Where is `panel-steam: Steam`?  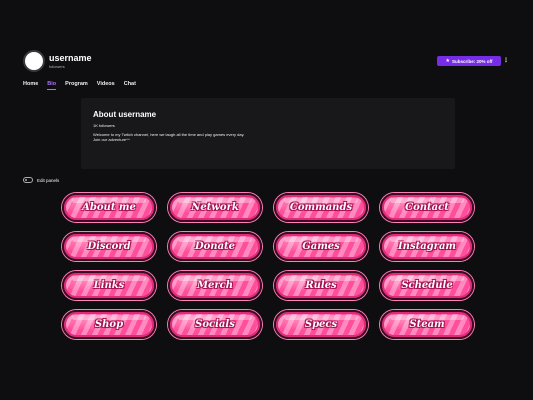 panel-steam: Steam is located at coordinates (427, 324).